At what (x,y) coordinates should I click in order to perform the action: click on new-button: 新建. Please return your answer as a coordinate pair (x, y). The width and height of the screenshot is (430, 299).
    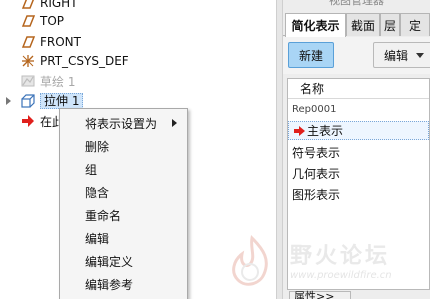
    Looking at the image, I should click on (311, 55).